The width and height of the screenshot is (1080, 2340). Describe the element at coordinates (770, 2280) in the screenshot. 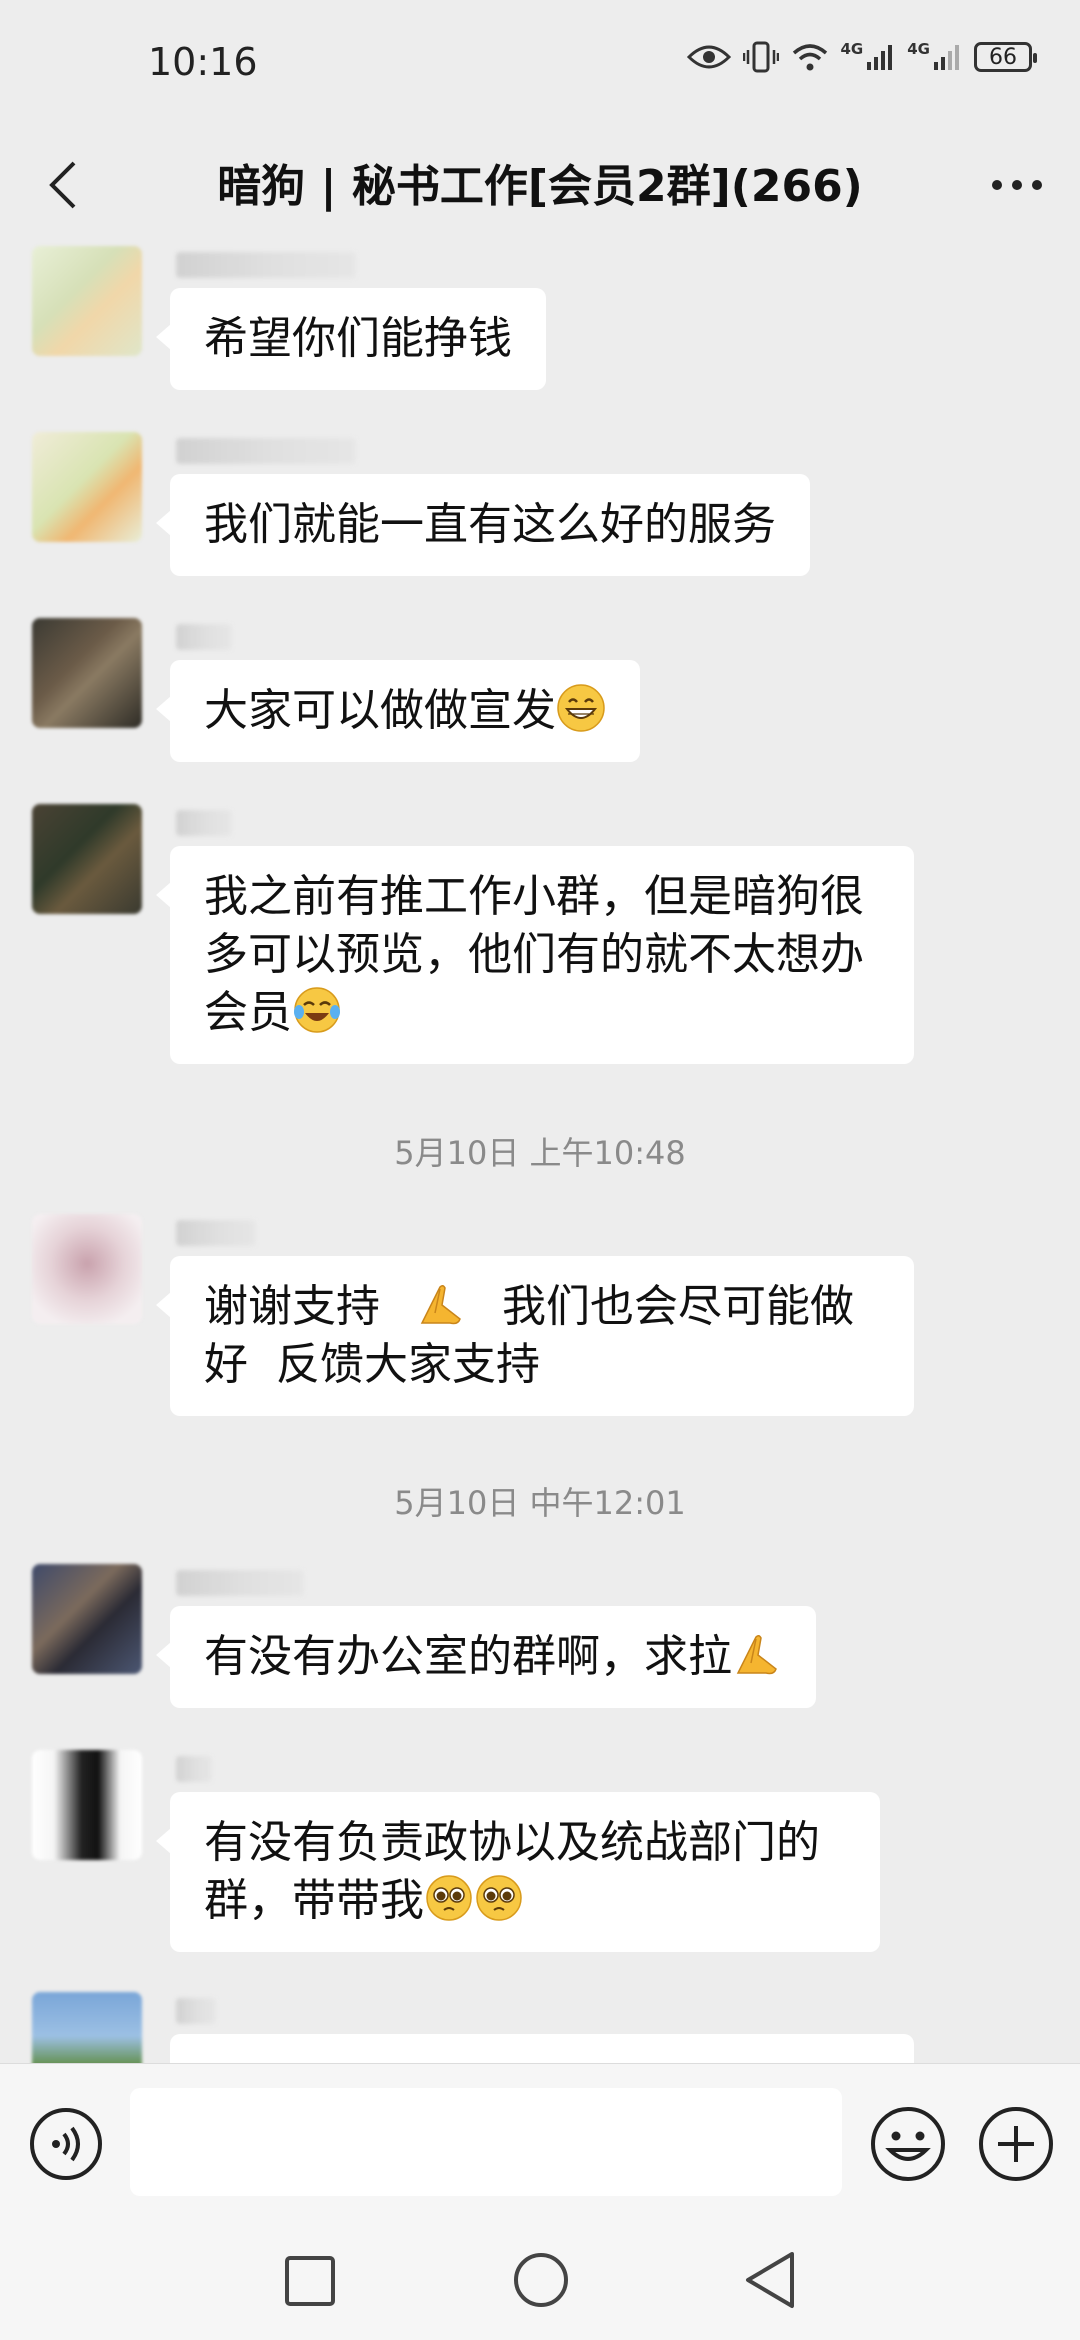

I see `back-triangle-icon` at that location.